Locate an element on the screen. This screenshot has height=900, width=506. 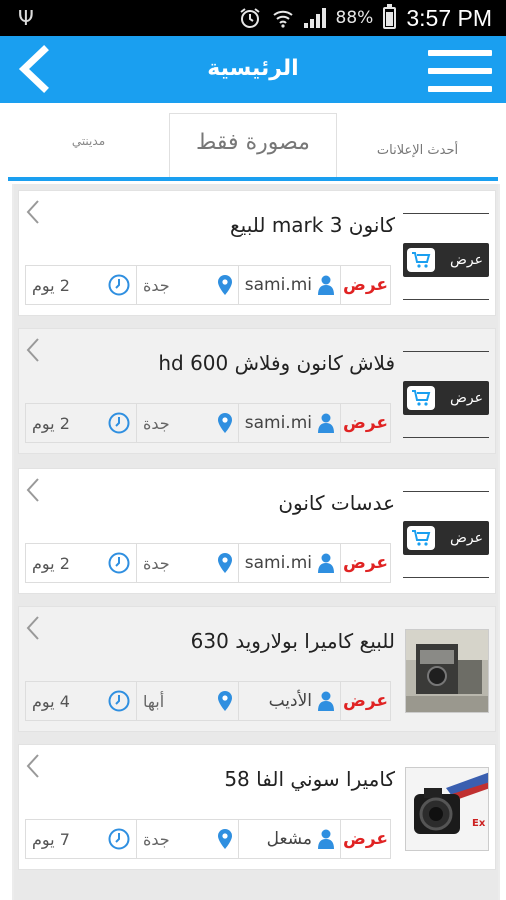
listing-title: عدسات كانون is located at coordinates (336, 503).